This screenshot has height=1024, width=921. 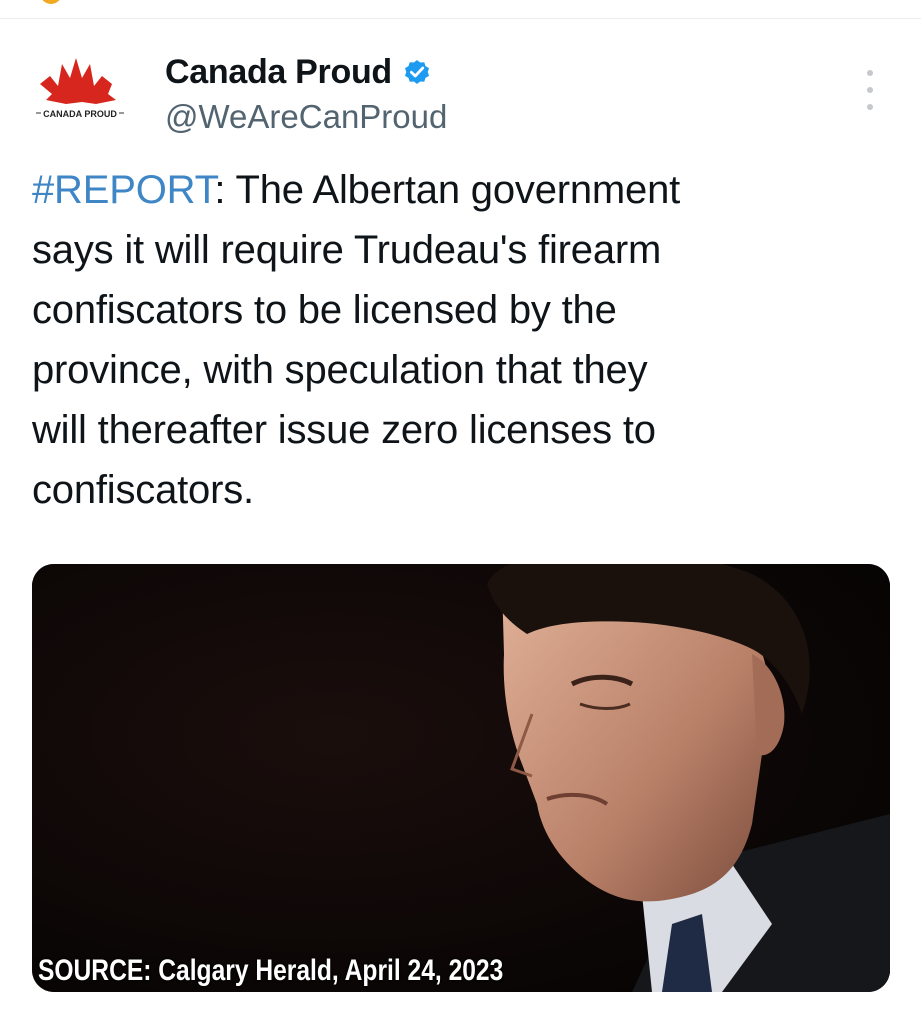 I want to click on author-avatar: CANADA PROUD, so click(x=81, y=93).